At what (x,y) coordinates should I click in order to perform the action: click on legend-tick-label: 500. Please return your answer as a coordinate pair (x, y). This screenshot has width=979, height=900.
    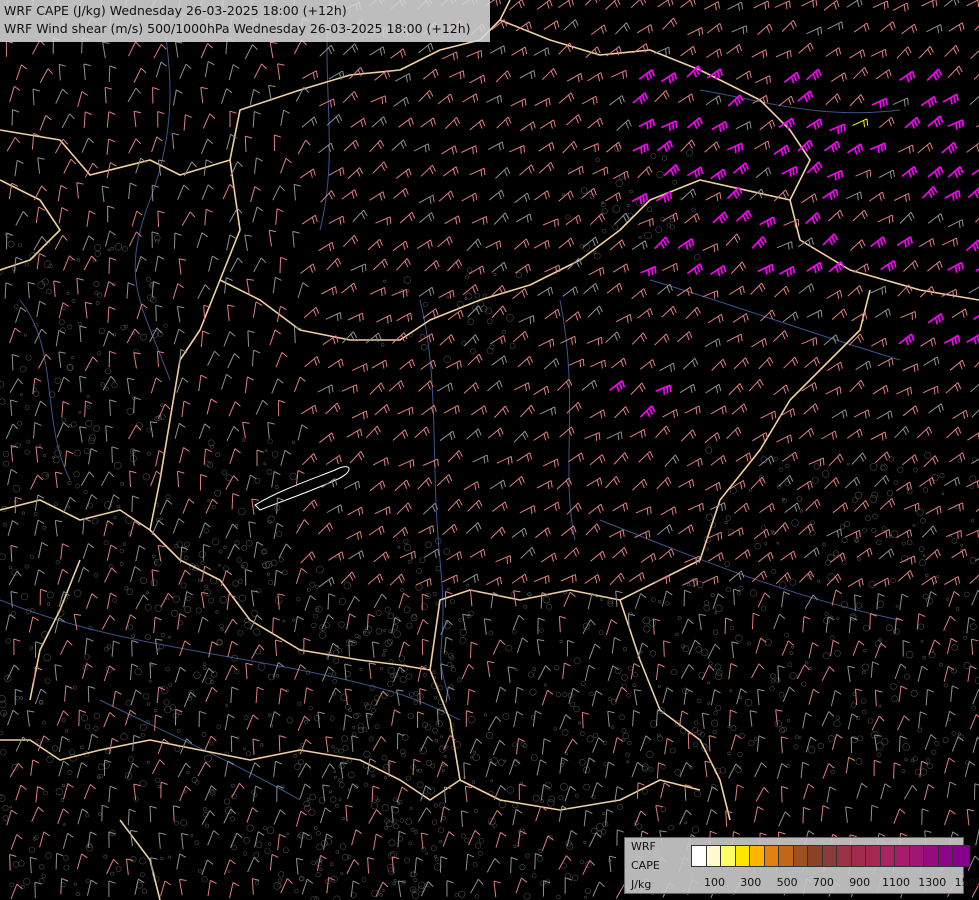
    Looking at the image, I should click on (787, 882).